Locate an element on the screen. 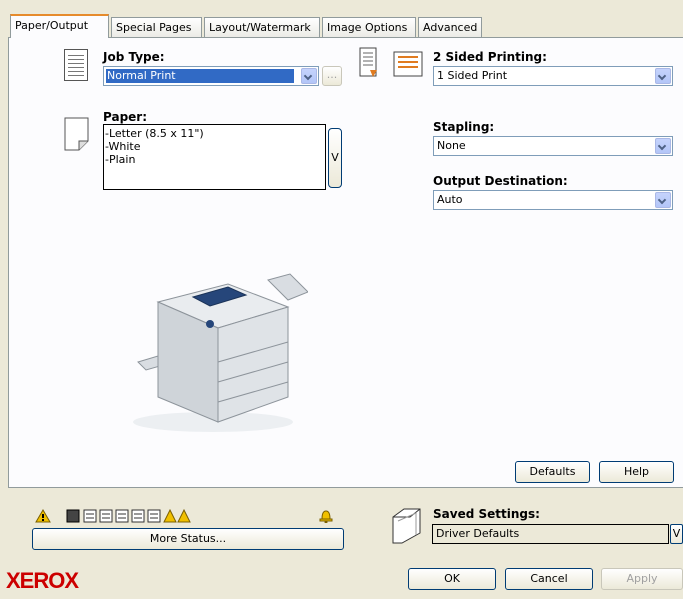 This screenshot has width=683, height=599. paper-color-line: -White is located at coordinates (123, 146).